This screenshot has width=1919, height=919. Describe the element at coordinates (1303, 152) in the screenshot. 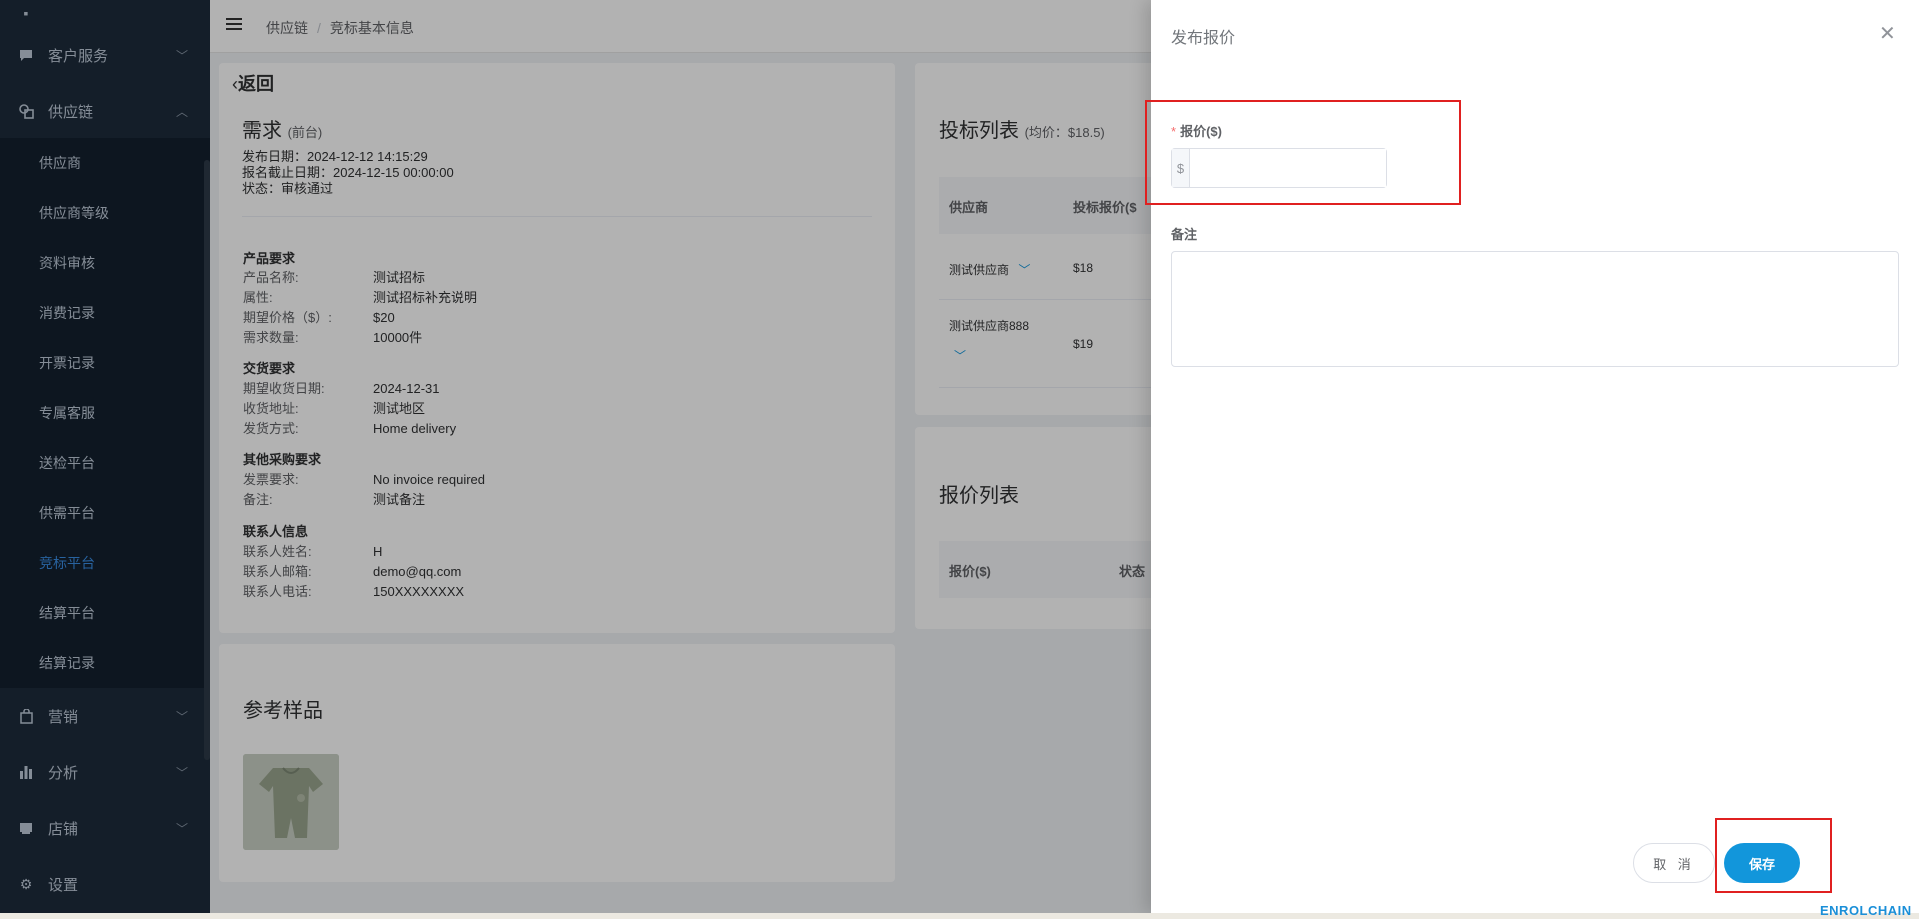

I see `highlight-price-box` at that location.